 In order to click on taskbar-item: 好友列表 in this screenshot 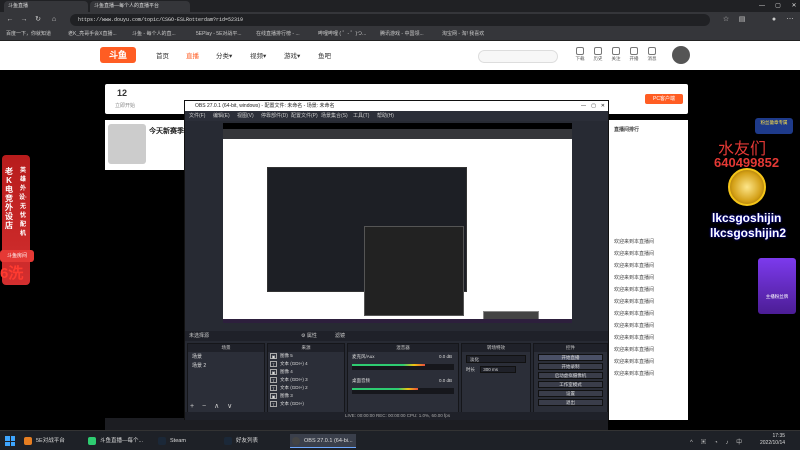, I will do `click(255, 441)`.